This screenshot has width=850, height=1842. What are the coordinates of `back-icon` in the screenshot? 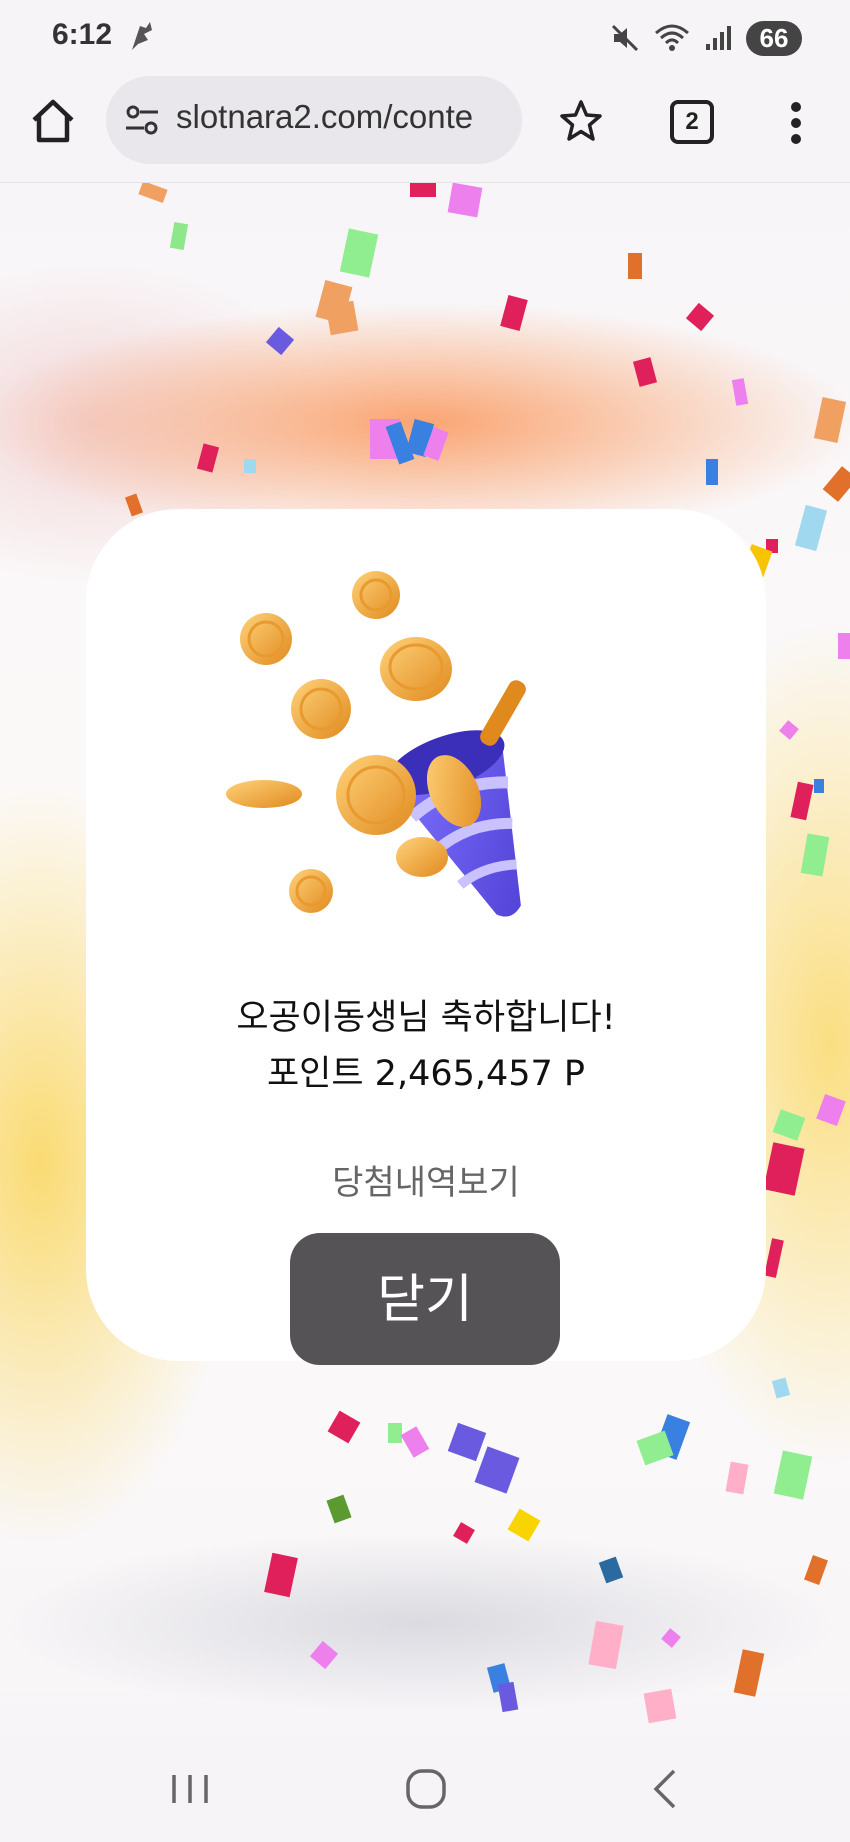 It's located at (666, 1789).